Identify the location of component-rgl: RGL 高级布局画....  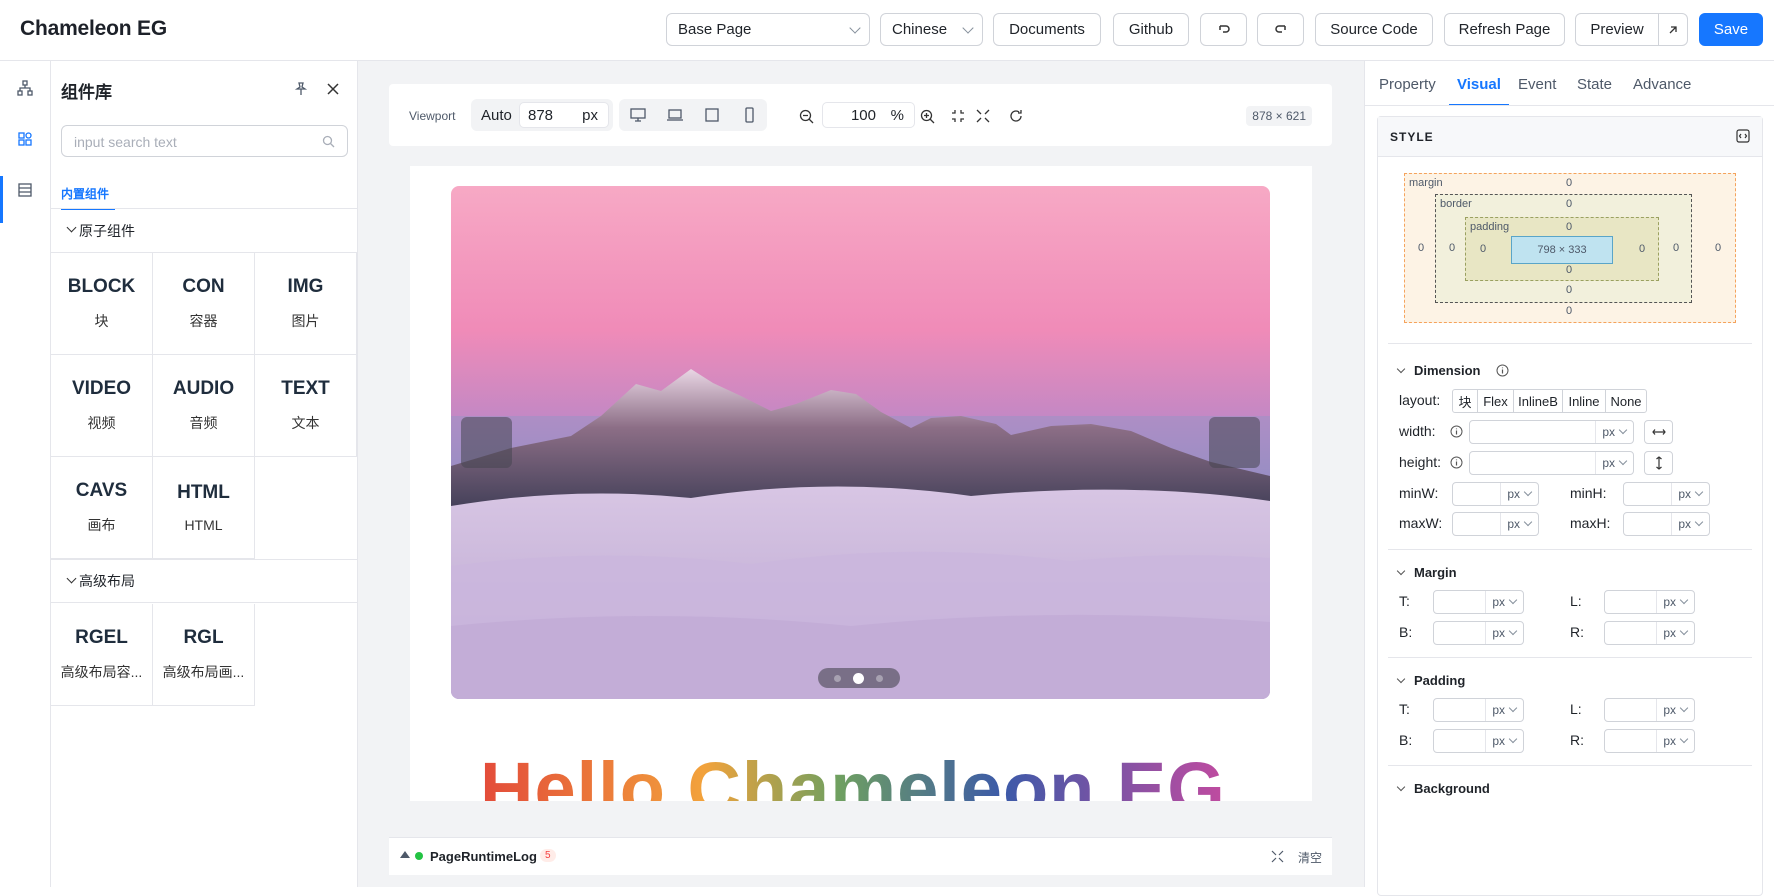
(204, 655).